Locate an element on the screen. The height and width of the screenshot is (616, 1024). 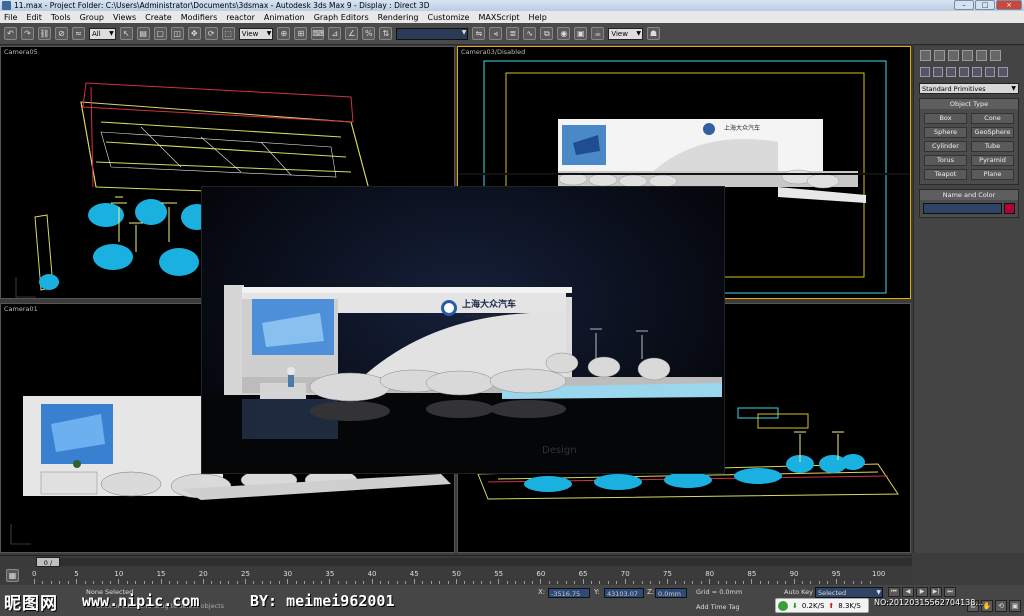
window-crossing-icon: ◫ is located at coordinates (177, 33).